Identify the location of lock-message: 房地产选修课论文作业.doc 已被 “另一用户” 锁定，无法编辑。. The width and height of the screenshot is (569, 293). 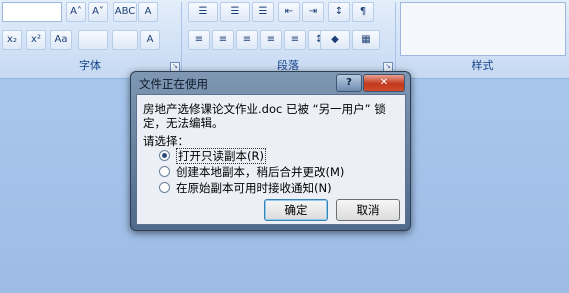
(264, 116).